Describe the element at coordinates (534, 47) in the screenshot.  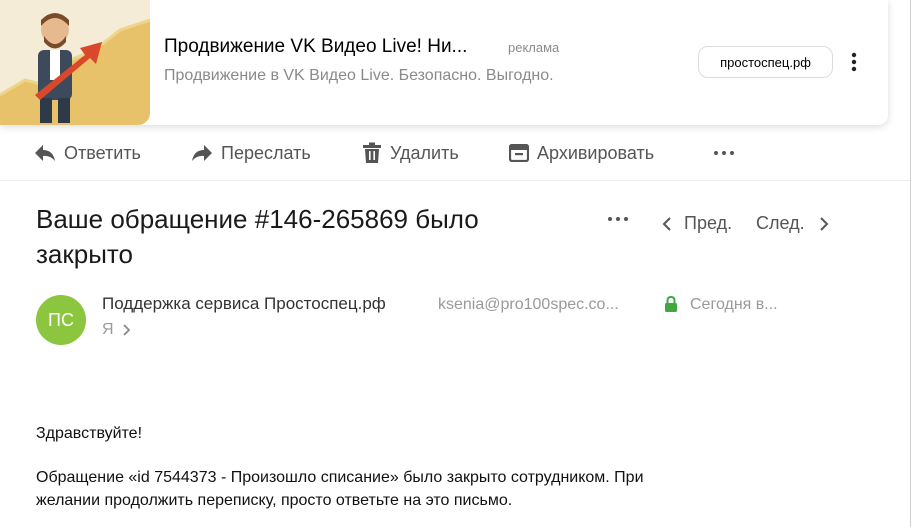
I see `ad-label: реклама` at that location.